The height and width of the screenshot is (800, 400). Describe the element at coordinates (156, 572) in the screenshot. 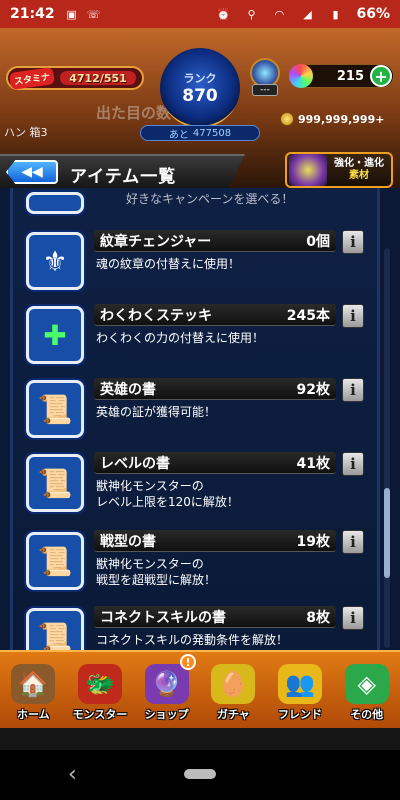

I see `item-description: 獣神化モンスターの 戦型を超戦型に解放！` at that location.